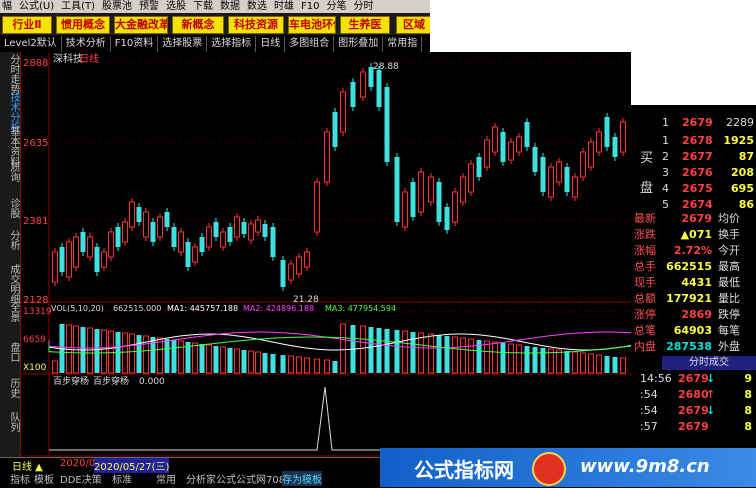 This screenshot has height=488, width=756. Describe the element at coordinates (359, 44) in the screenshot. I see `toolbar-item-7: 图形叠加` at that location.